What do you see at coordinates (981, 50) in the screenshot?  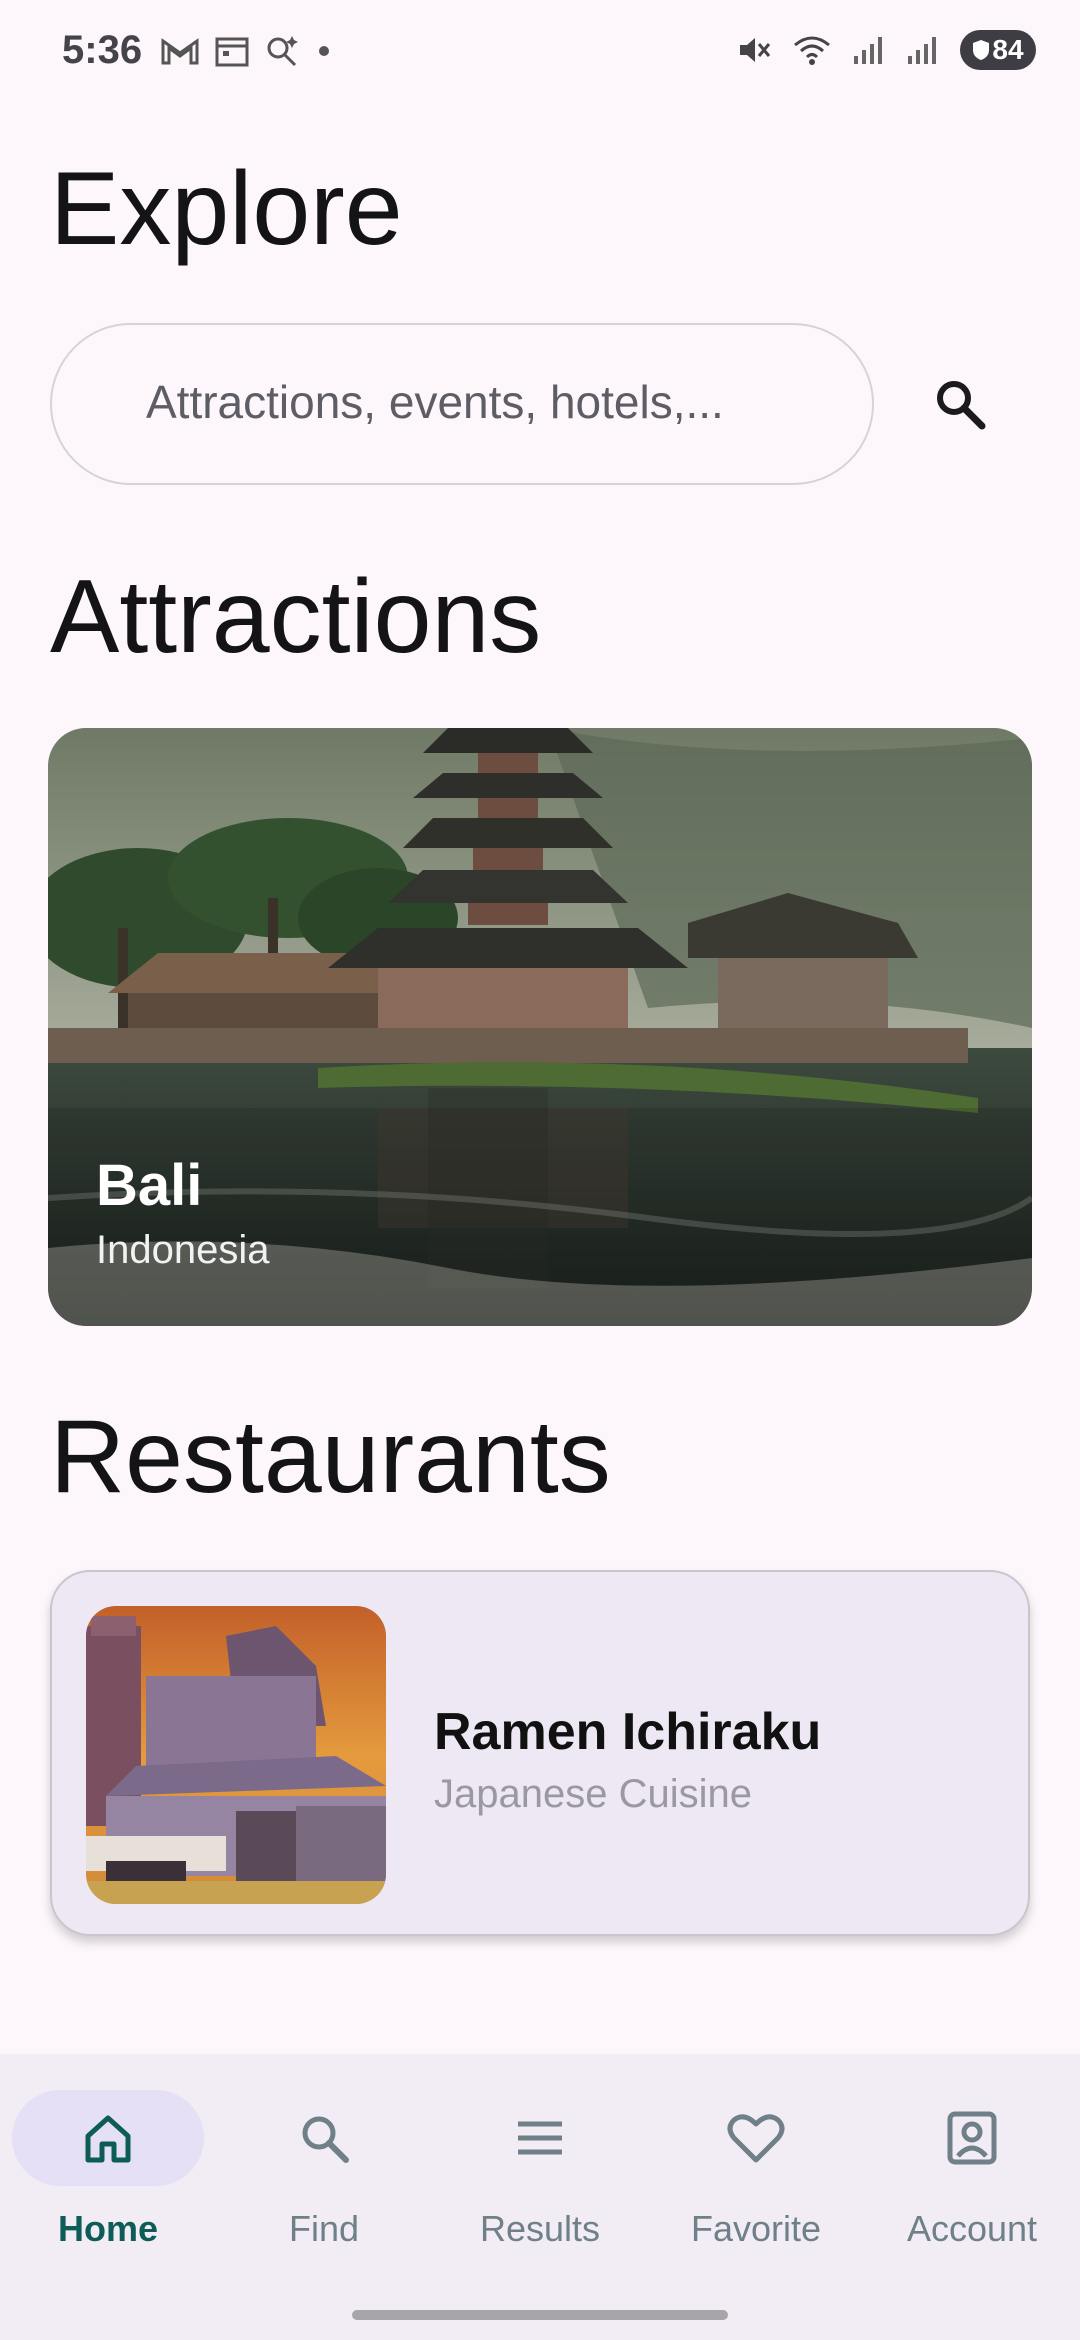 I see `shield-icon` at bounding box center [981, 50].